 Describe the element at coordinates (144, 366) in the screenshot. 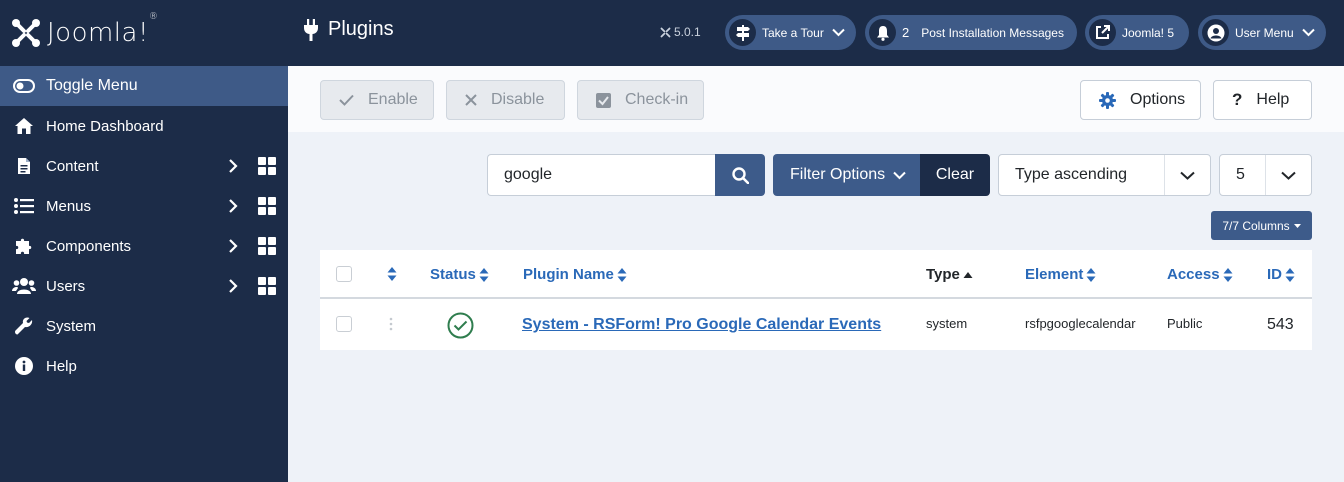

I see `sidebar-item-help: Help` at that location.